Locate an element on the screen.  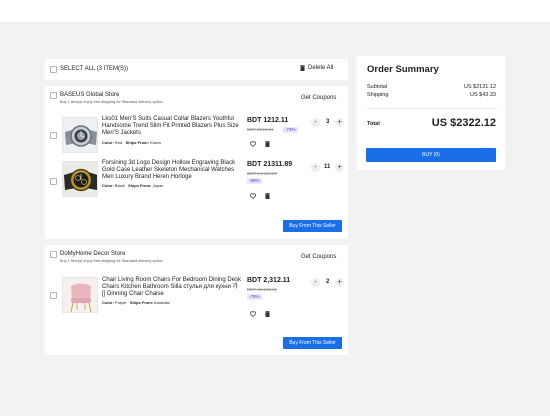
color-value: Red is located at coordinates (118, 142).